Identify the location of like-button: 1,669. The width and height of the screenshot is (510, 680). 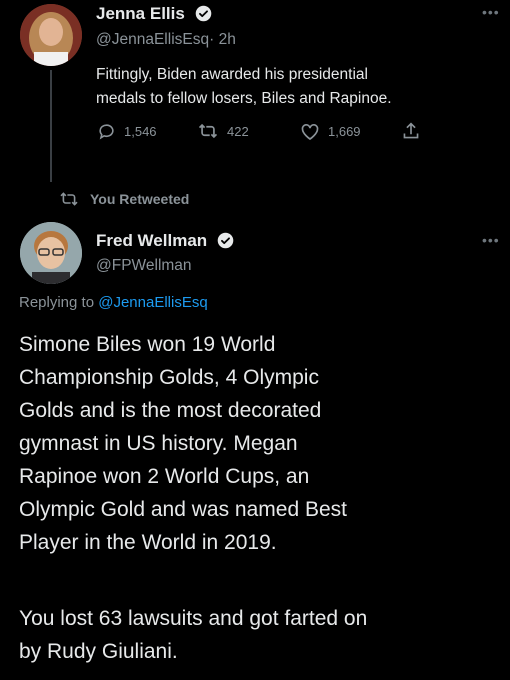
(330, 131).